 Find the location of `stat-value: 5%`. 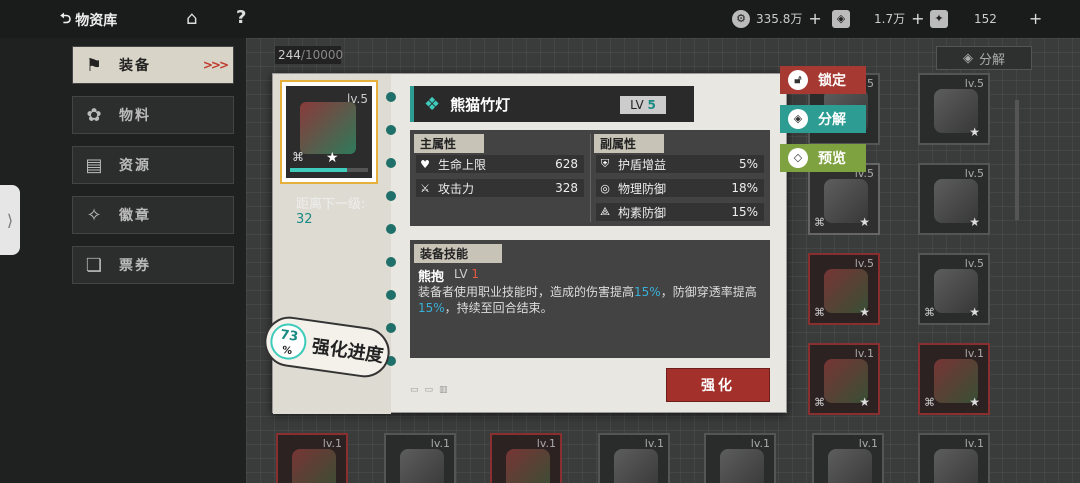

stat-value: 5% is located at coordinates (748, 164).